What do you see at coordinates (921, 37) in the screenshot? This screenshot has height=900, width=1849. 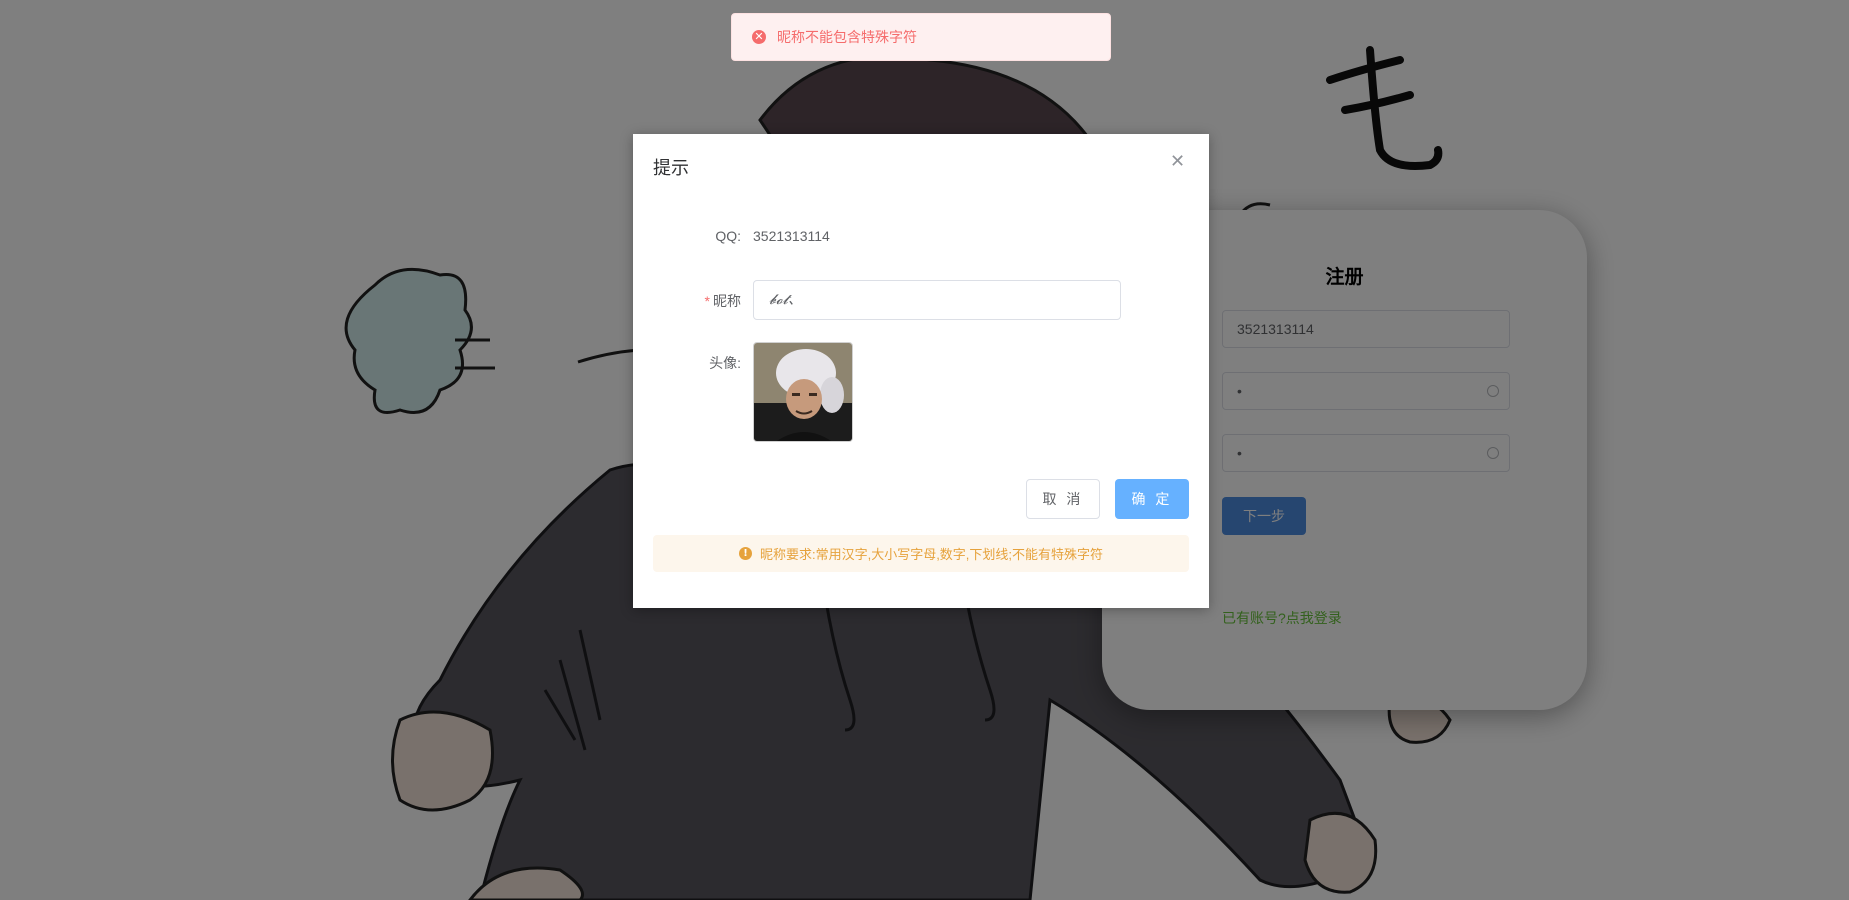 I see `error-message-toast: ✕ 昵称不能包含特殊字符` at bounding box center [921, 37].